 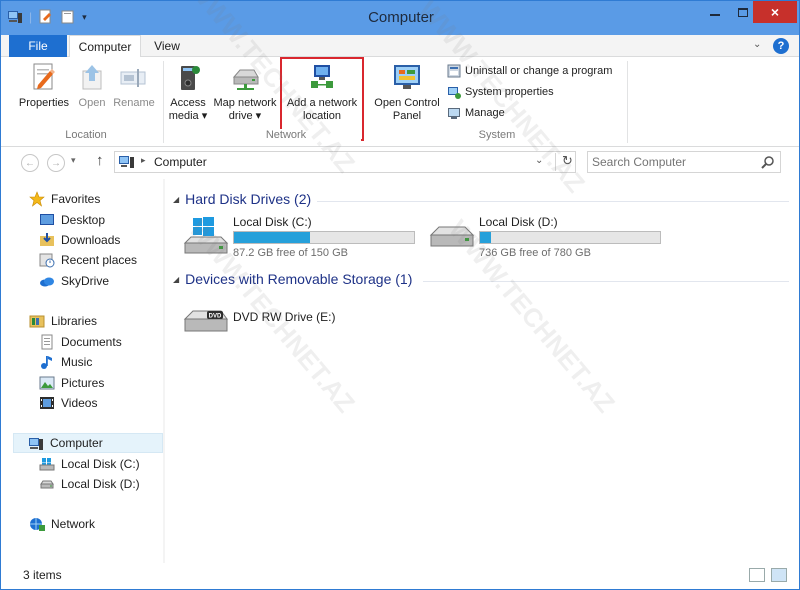 What do you see at coordinates (85, 281) in the screenshot?
I see `nav-label: SkyDrive` at bounding box center [85, 281].